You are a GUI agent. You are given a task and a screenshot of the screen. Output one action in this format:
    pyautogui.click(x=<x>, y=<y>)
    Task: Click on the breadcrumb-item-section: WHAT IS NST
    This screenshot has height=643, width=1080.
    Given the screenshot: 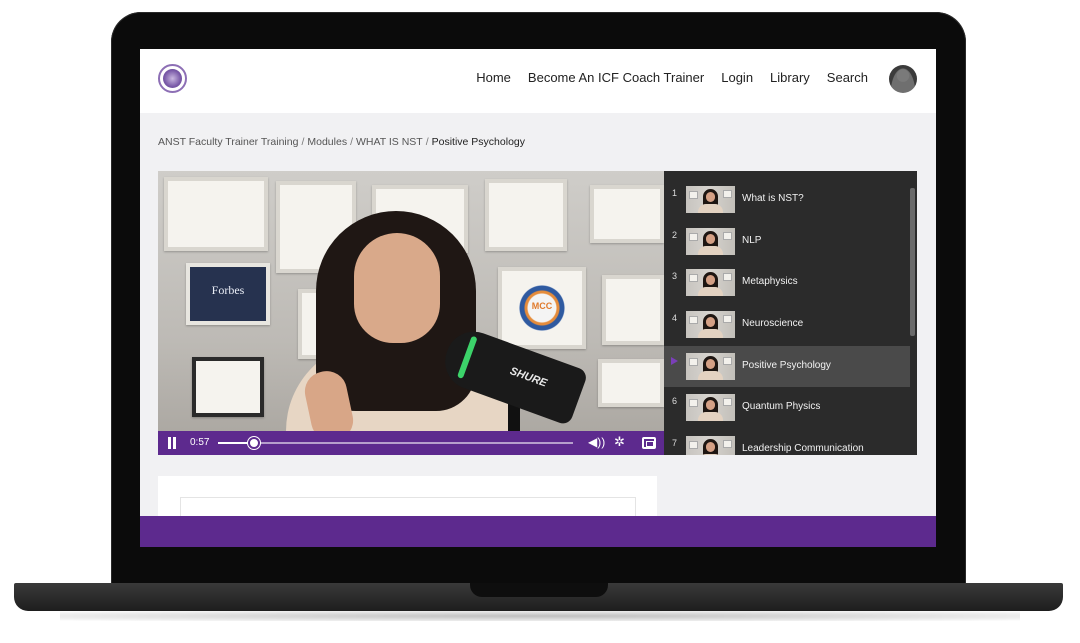 What is the action you would take?
    pyautogui.click(x=389, y=142)
    